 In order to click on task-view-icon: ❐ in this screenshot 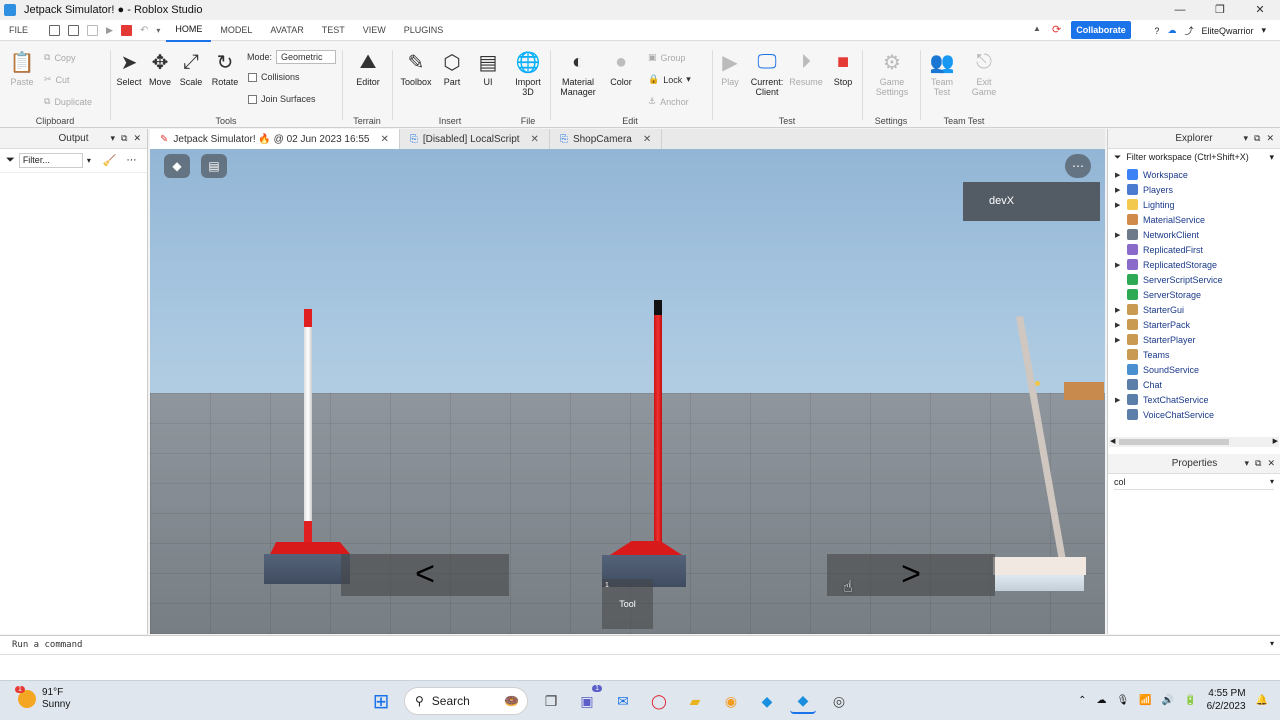, I will do `click(551, 701)`.